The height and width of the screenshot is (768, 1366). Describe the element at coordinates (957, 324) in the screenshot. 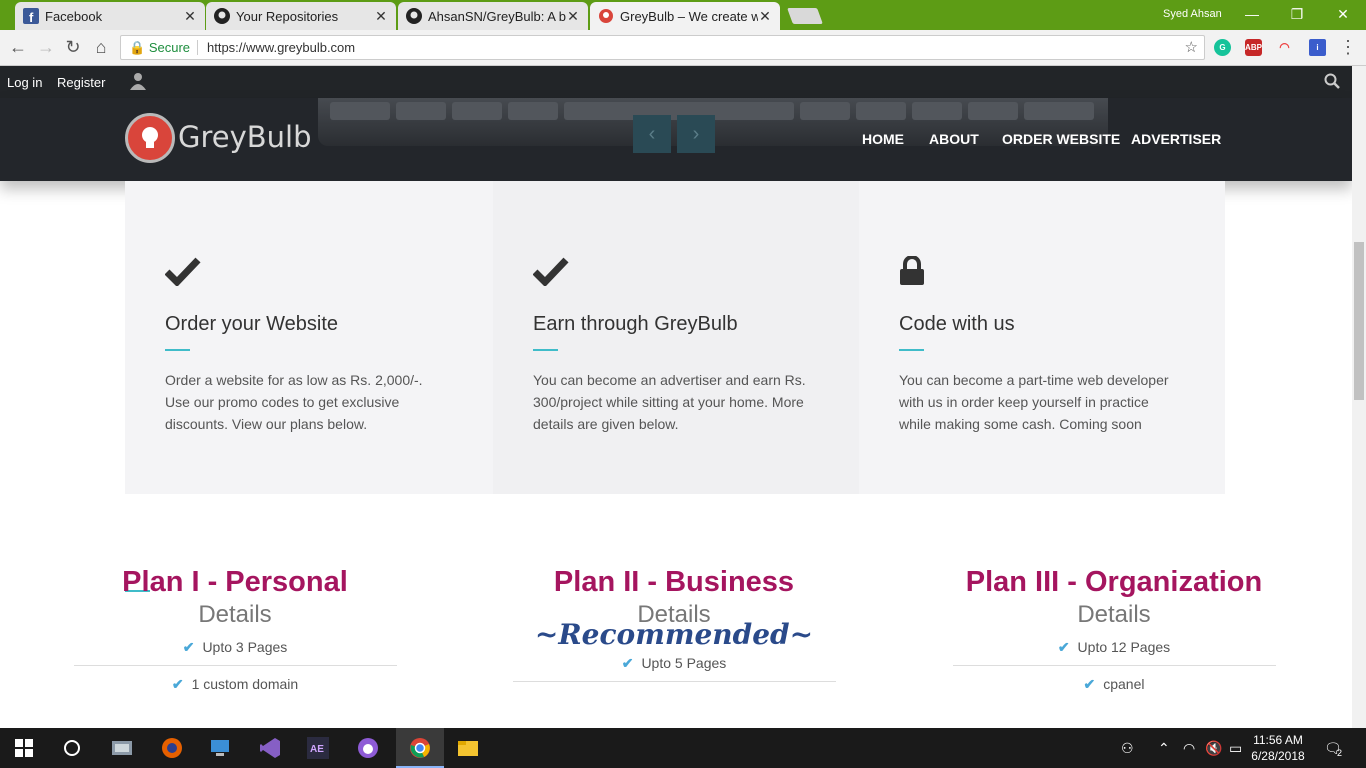

I see `feature-title: Code with us` at that location.